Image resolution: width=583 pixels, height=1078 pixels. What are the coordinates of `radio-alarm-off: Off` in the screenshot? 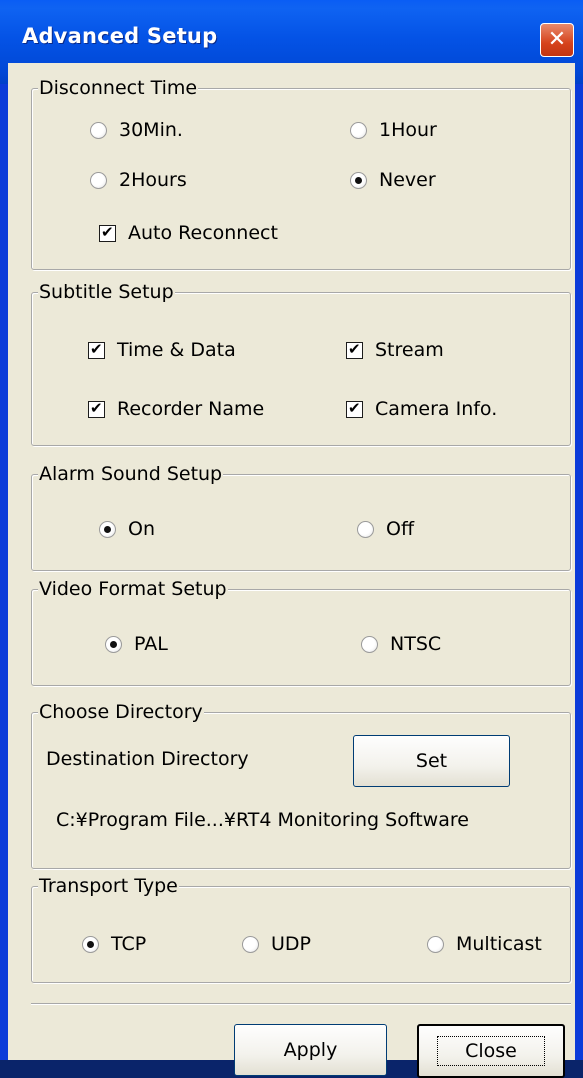 It's located at (385, 529).